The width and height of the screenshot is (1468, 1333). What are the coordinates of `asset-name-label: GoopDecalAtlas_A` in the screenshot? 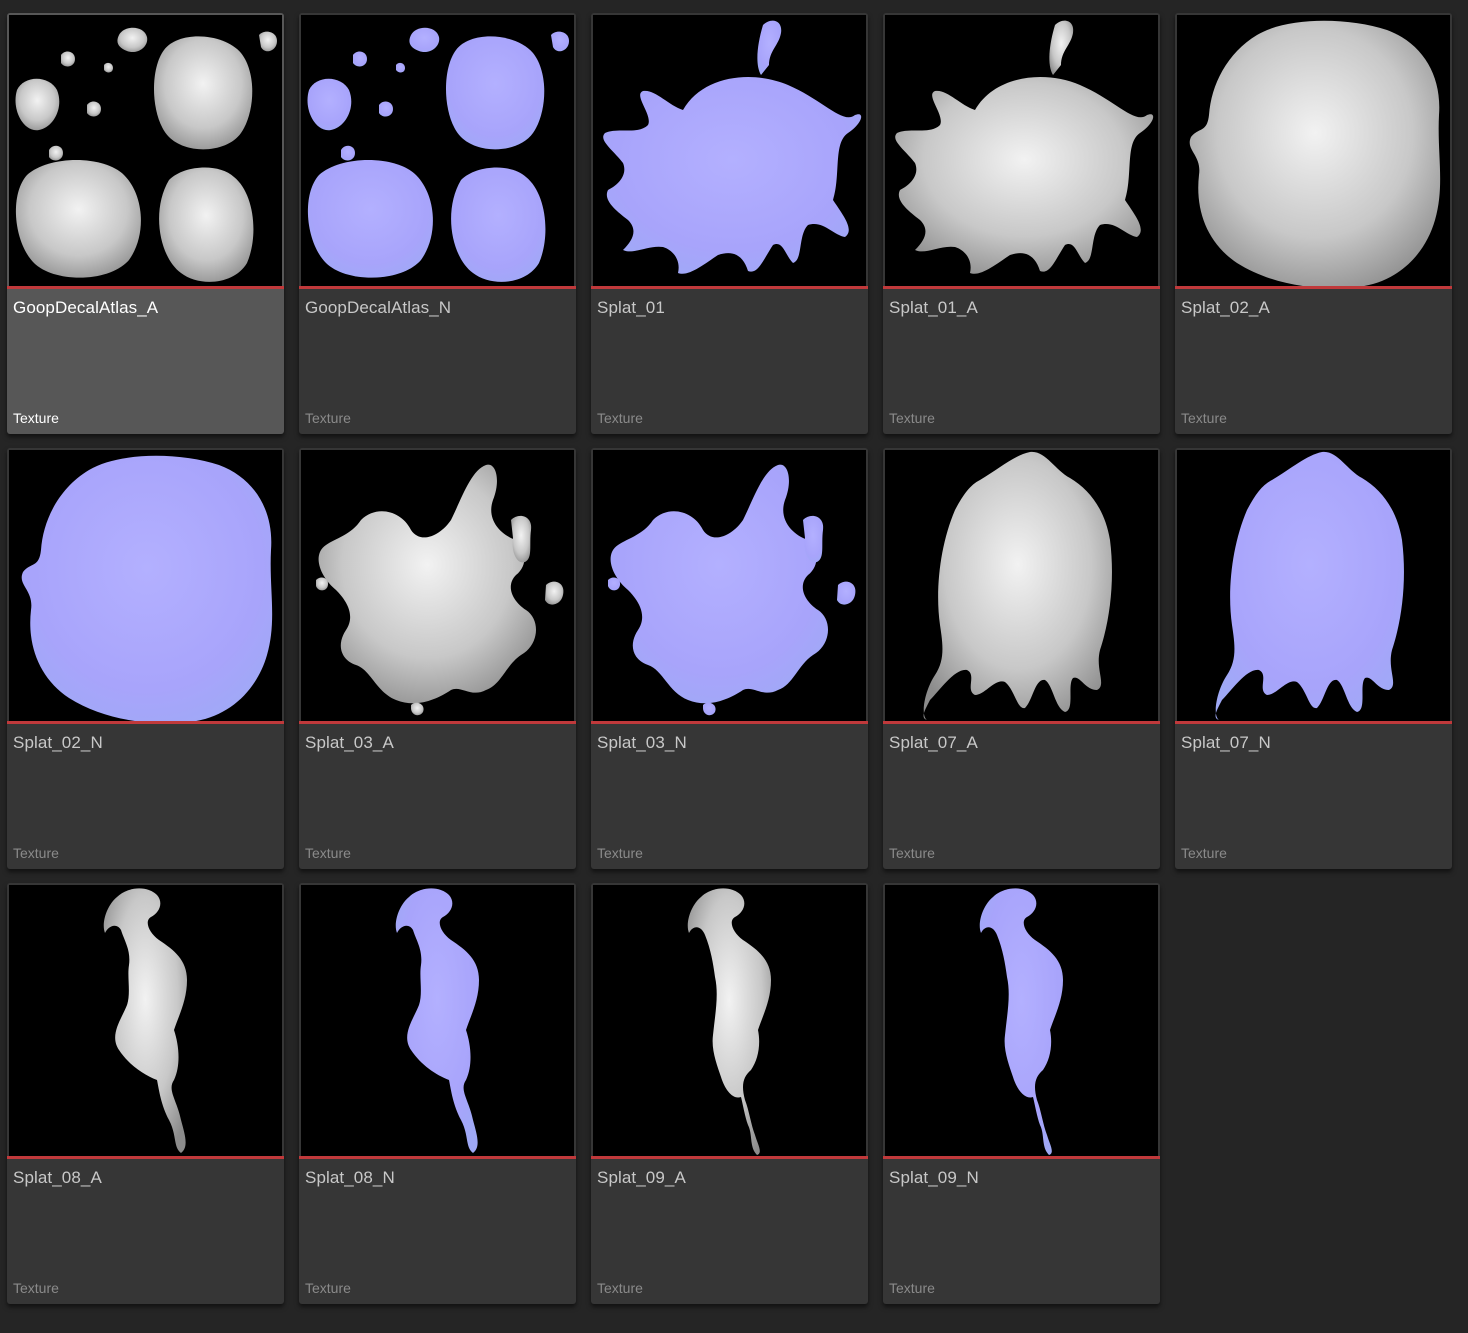 It's located at (86, 307).